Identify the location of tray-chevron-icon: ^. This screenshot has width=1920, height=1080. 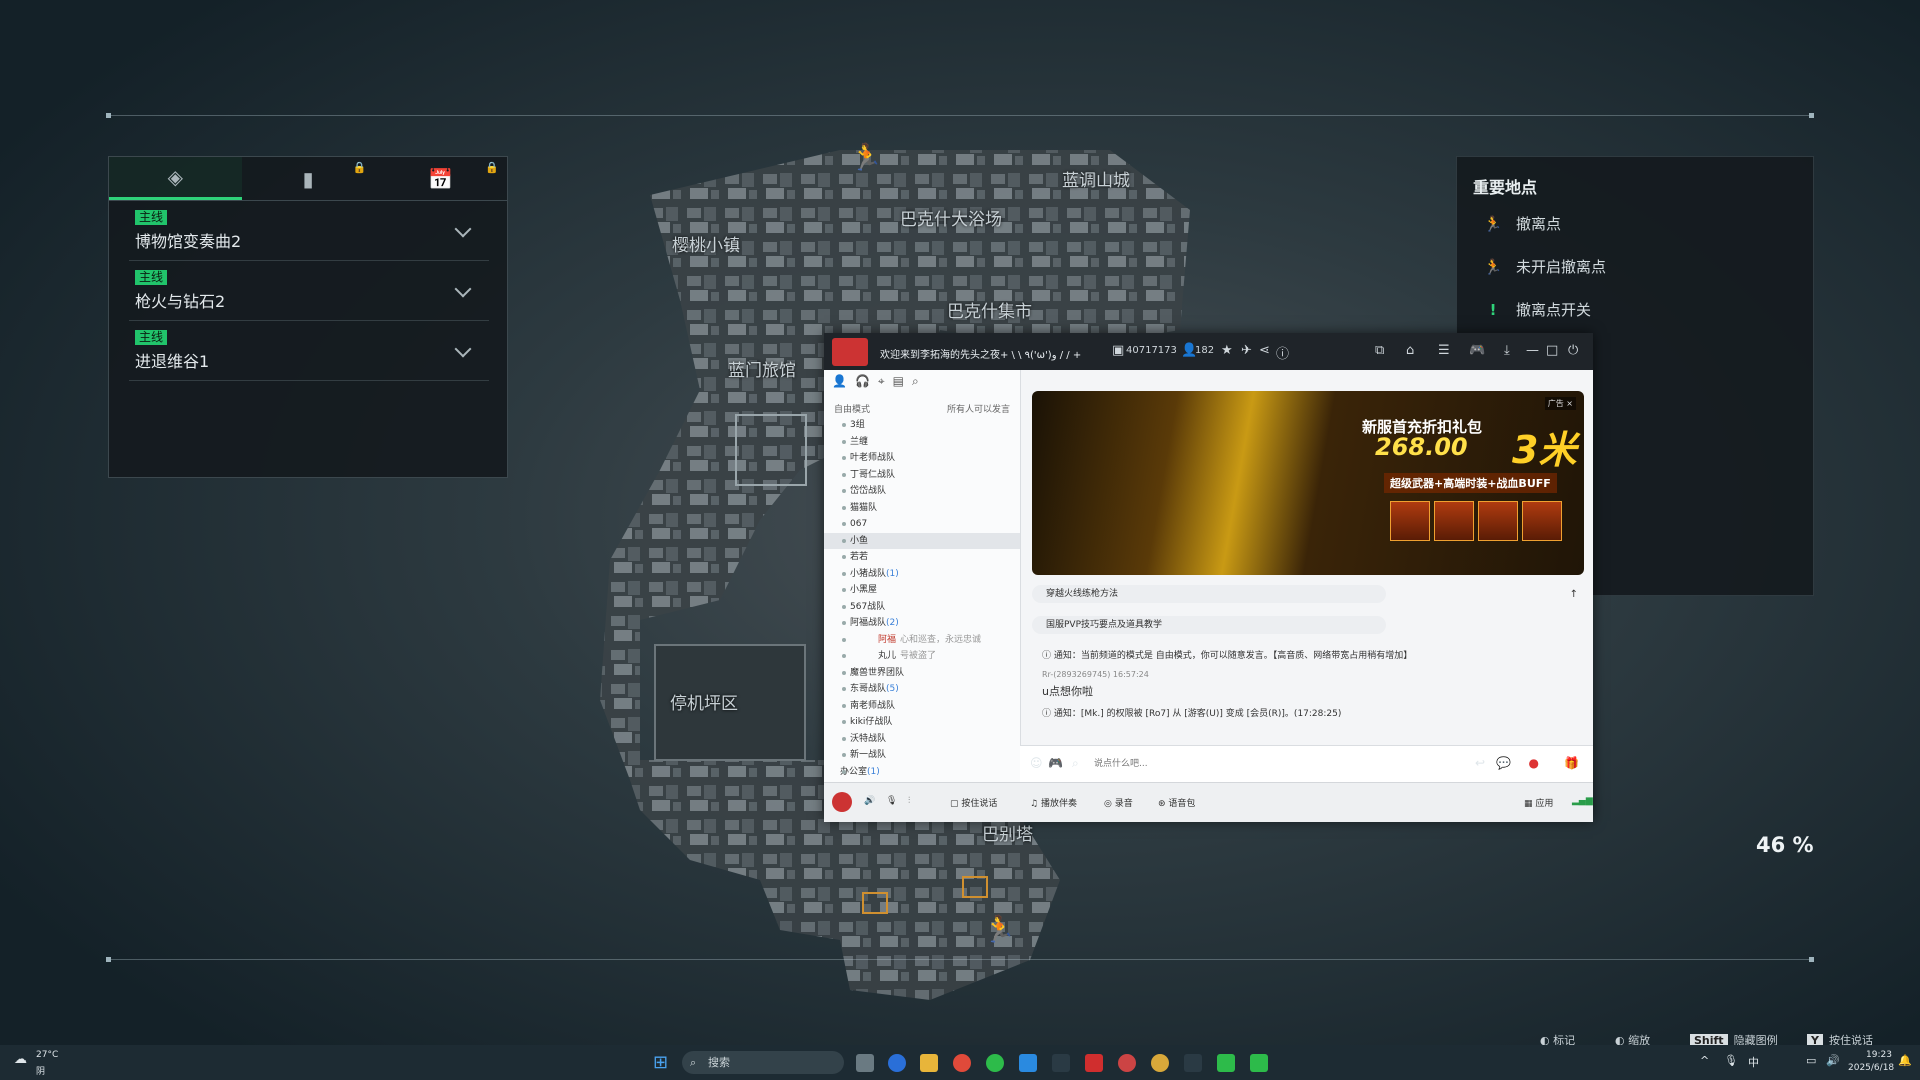
(1704, 1060).